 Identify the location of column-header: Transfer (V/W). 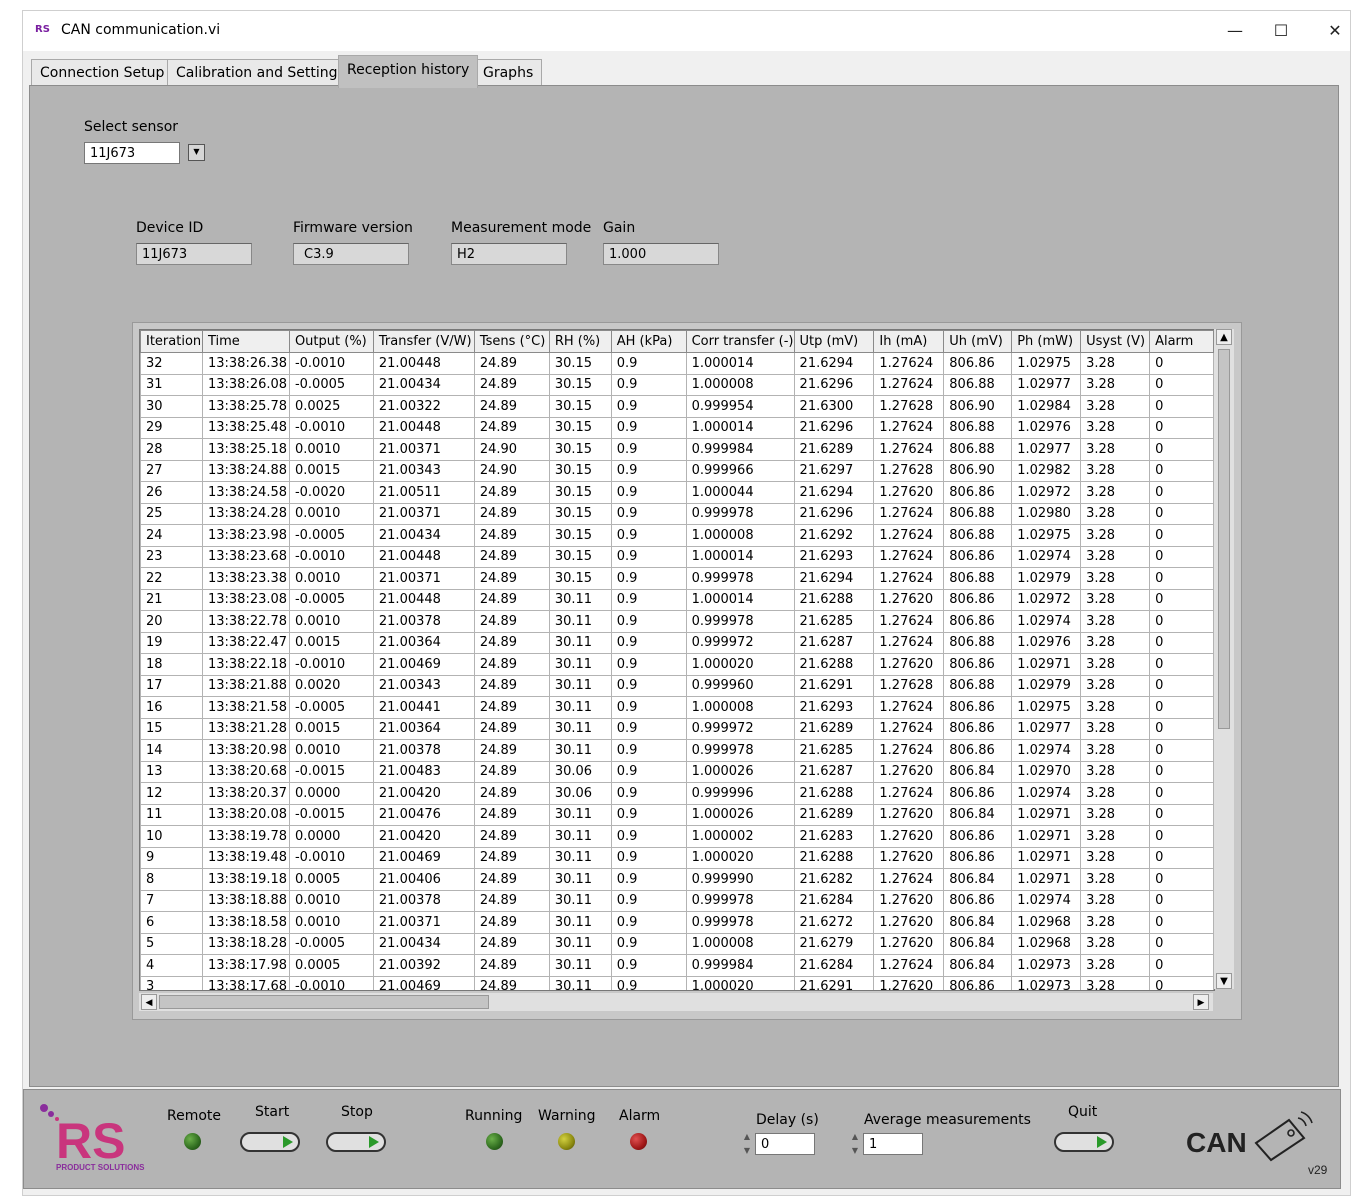
(423, 341).